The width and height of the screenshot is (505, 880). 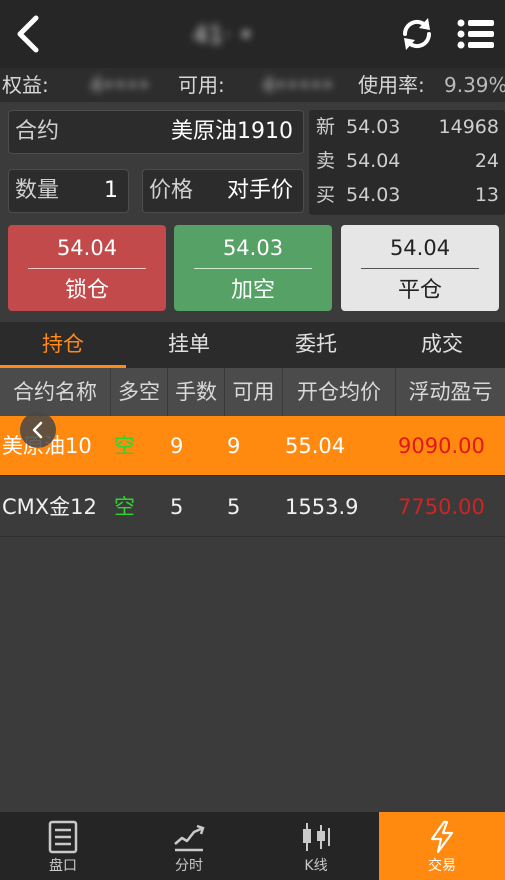 I want to click on nav-label: 交易, so click(x=442, y=866).